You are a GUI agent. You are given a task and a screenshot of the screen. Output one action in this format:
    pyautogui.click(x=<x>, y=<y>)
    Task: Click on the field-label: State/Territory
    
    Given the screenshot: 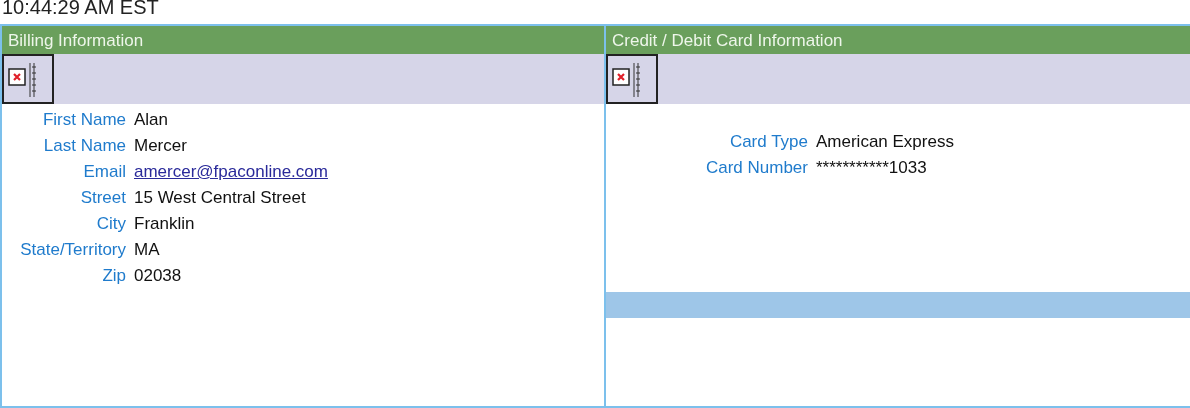 What is the action you would take?
    pyautogui.click(x=72, y=250)
    